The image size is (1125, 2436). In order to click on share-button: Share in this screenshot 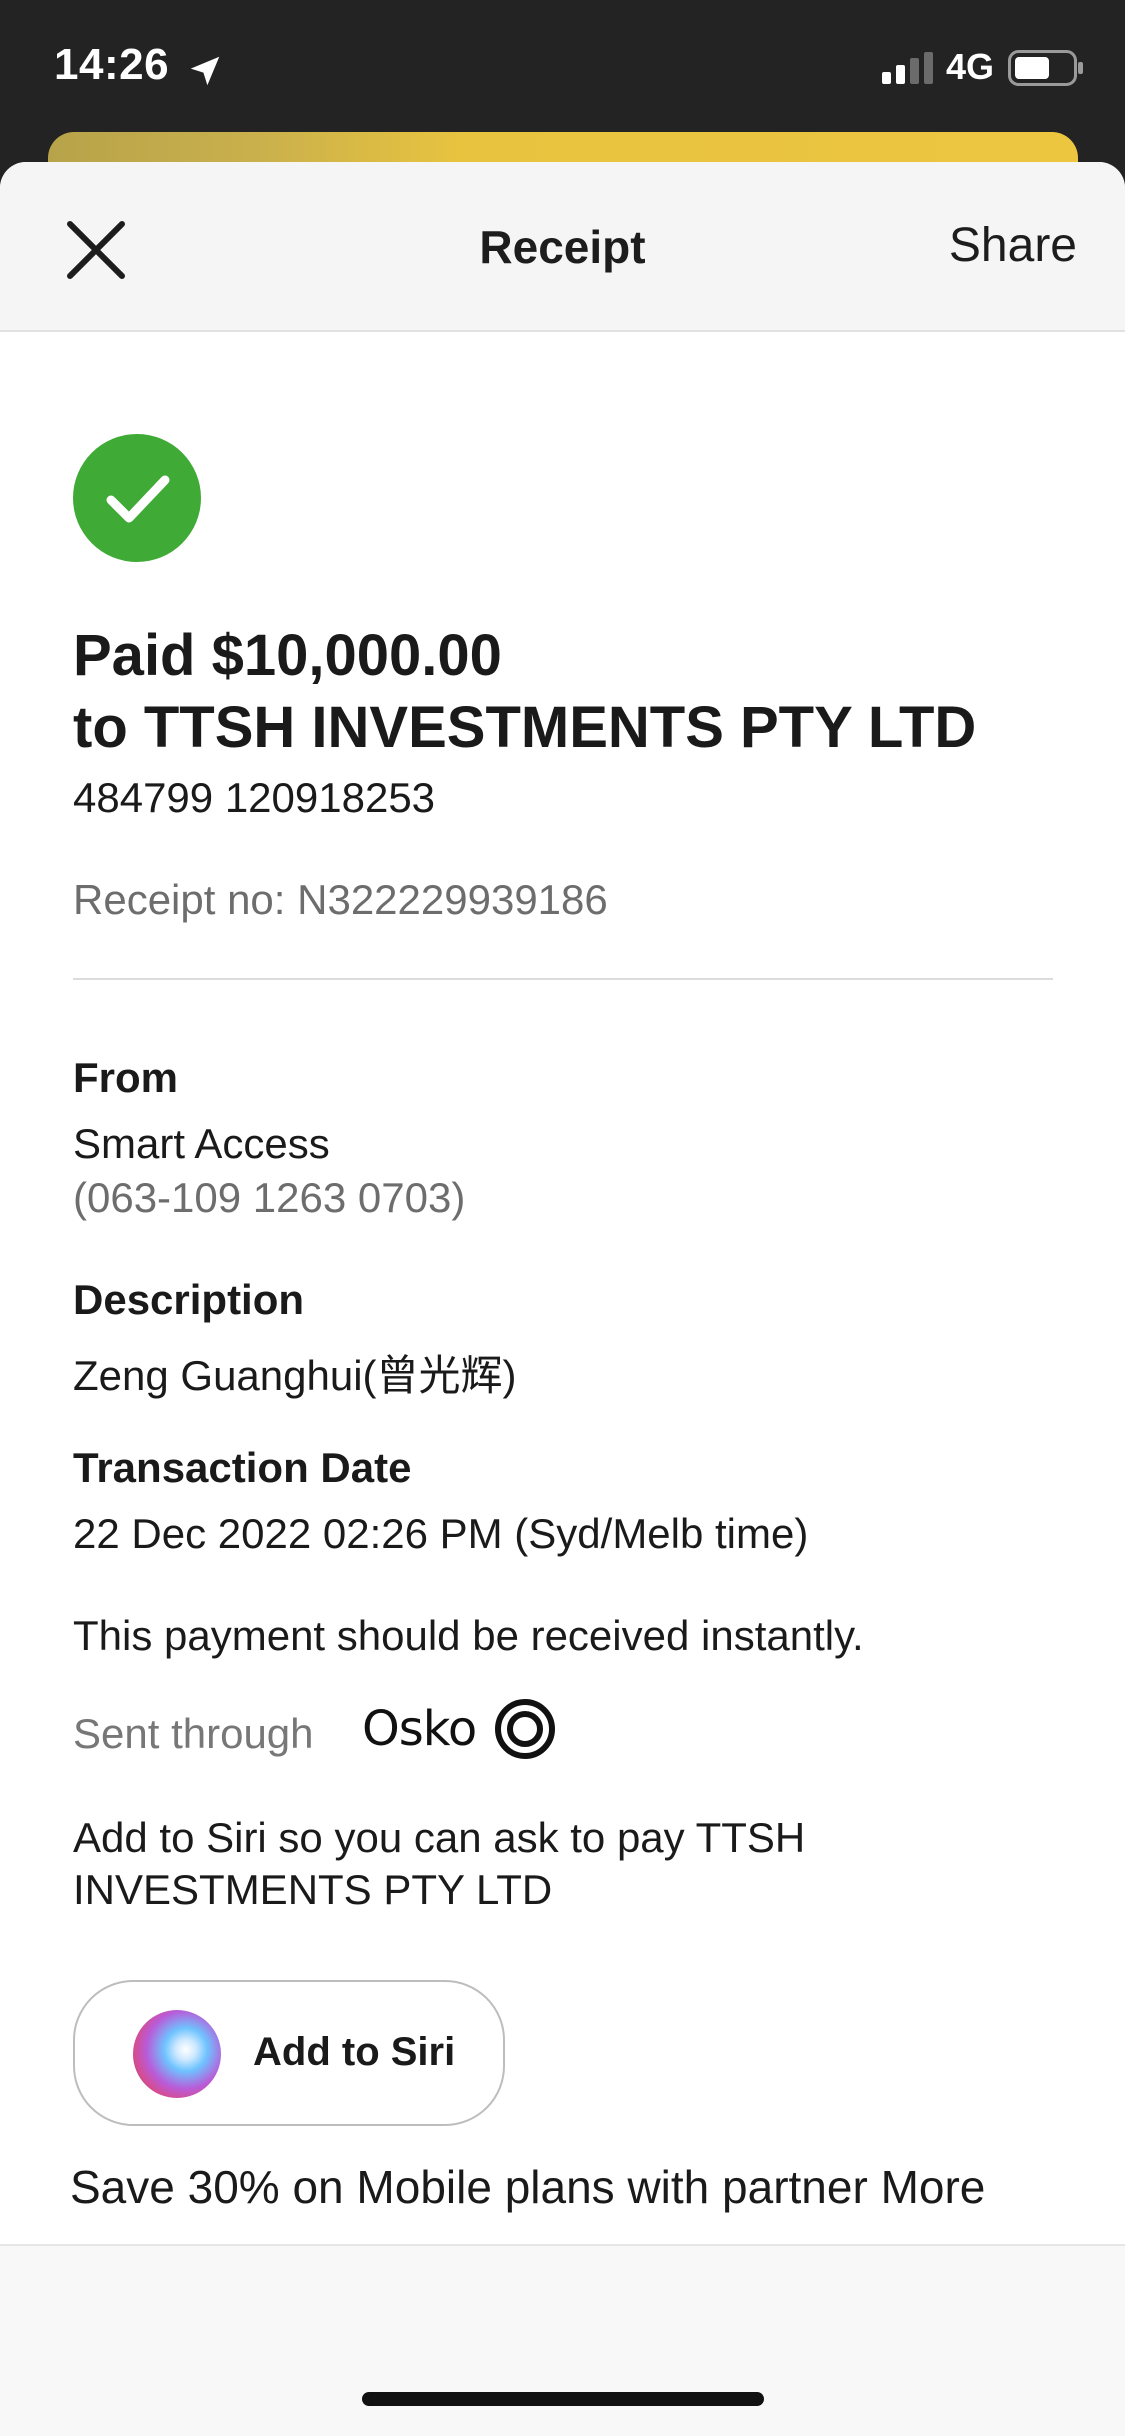, I will do `click(1013, 245)`.